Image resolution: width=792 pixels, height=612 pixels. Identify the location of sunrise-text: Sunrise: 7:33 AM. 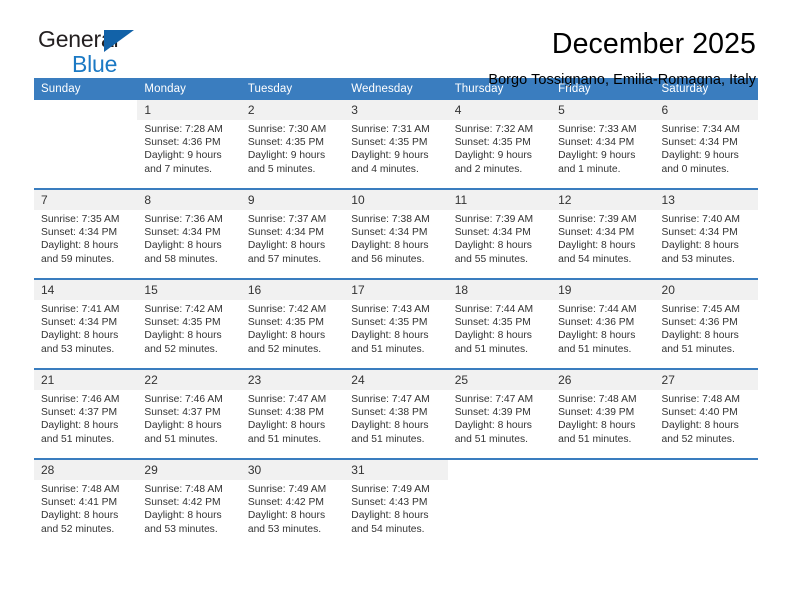
(597, 129).